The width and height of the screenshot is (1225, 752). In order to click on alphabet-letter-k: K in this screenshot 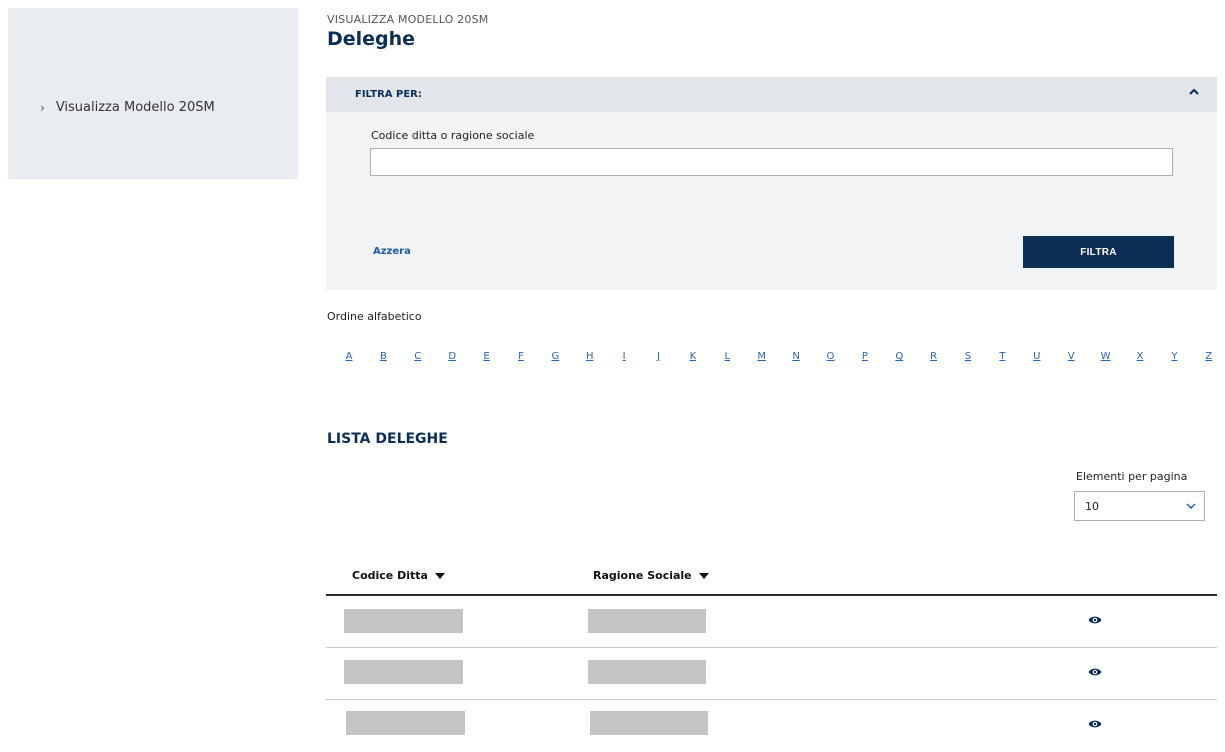, I will do `click(693, 356)`.